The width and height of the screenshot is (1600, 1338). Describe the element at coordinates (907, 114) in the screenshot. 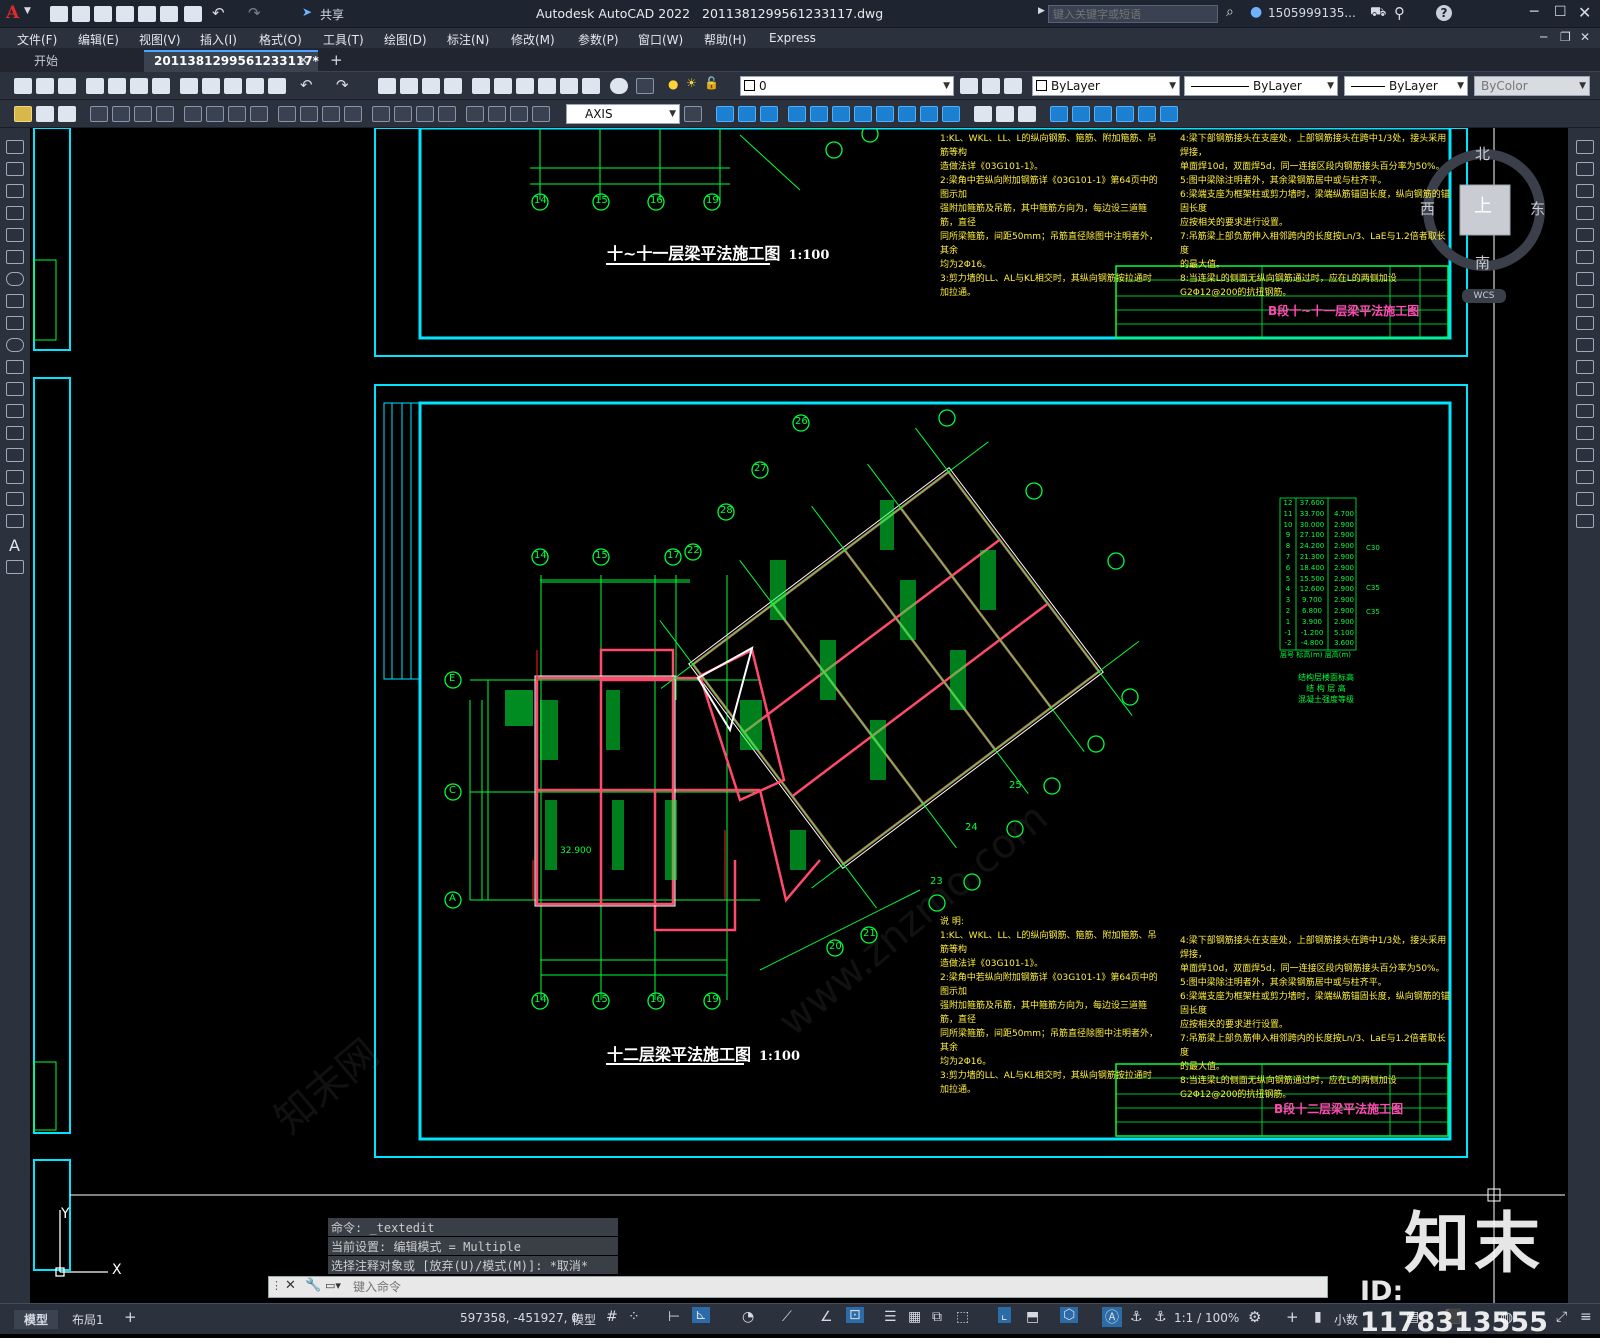

I see `refclose-icon` at that location.